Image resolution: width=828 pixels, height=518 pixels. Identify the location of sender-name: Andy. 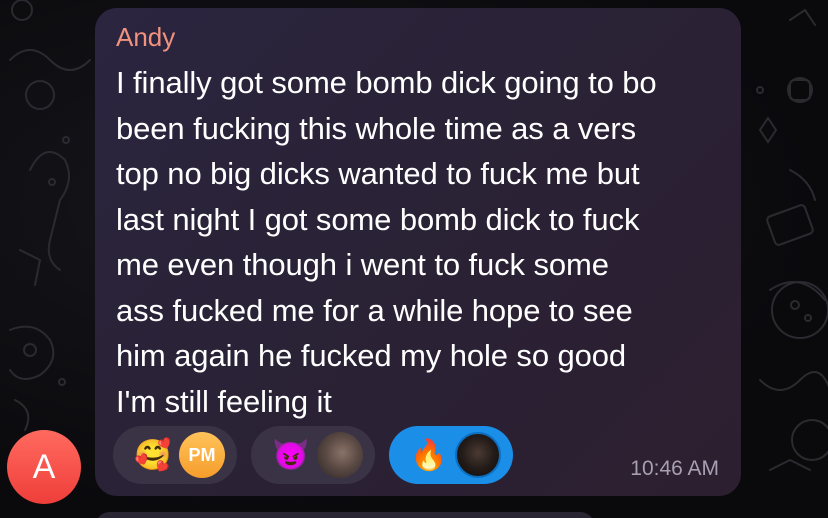
(417, 37).